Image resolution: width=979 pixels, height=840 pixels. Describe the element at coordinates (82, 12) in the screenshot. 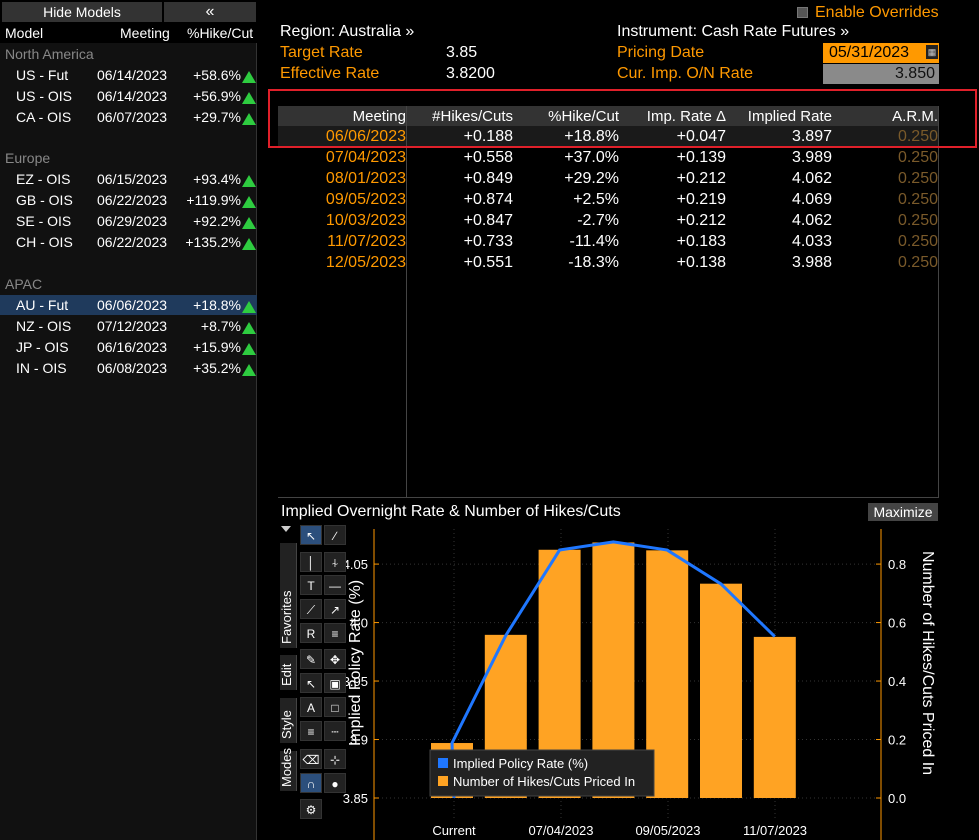

I see `hide-models-button: Hide Models` at that location.